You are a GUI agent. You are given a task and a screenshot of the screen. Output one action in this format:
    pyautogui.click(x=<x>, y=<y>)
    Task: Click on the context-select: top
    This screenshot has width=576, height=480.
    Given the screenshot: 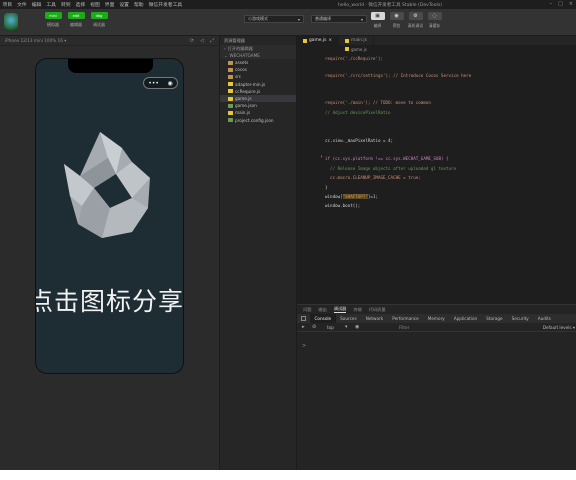 What is the action you would take?
    pyautogui.click(x=330, y=327)
    